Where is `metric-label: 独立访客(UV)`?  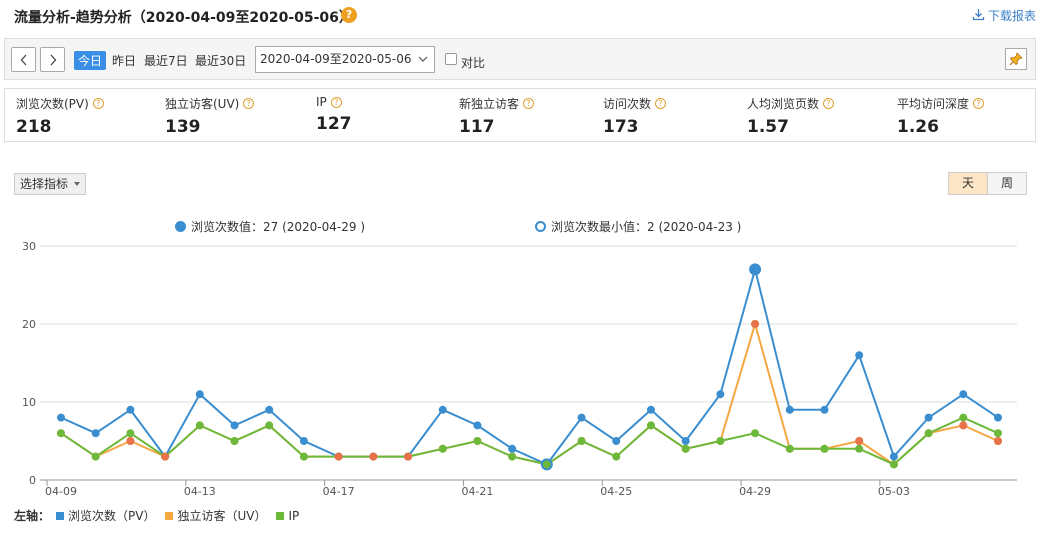
metric-label: 独立访客(UV) is located at coordinates (202, 104).